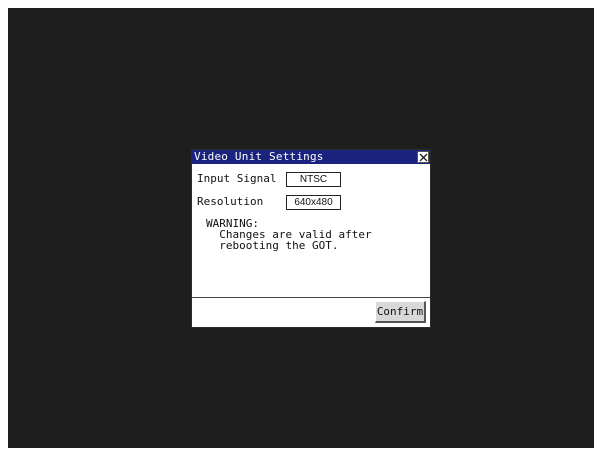 The image size is (597, 450). Describe the element at coordinates (237, 178) in the screenshot. I see `input-signal-label: Input Signal` at that location.